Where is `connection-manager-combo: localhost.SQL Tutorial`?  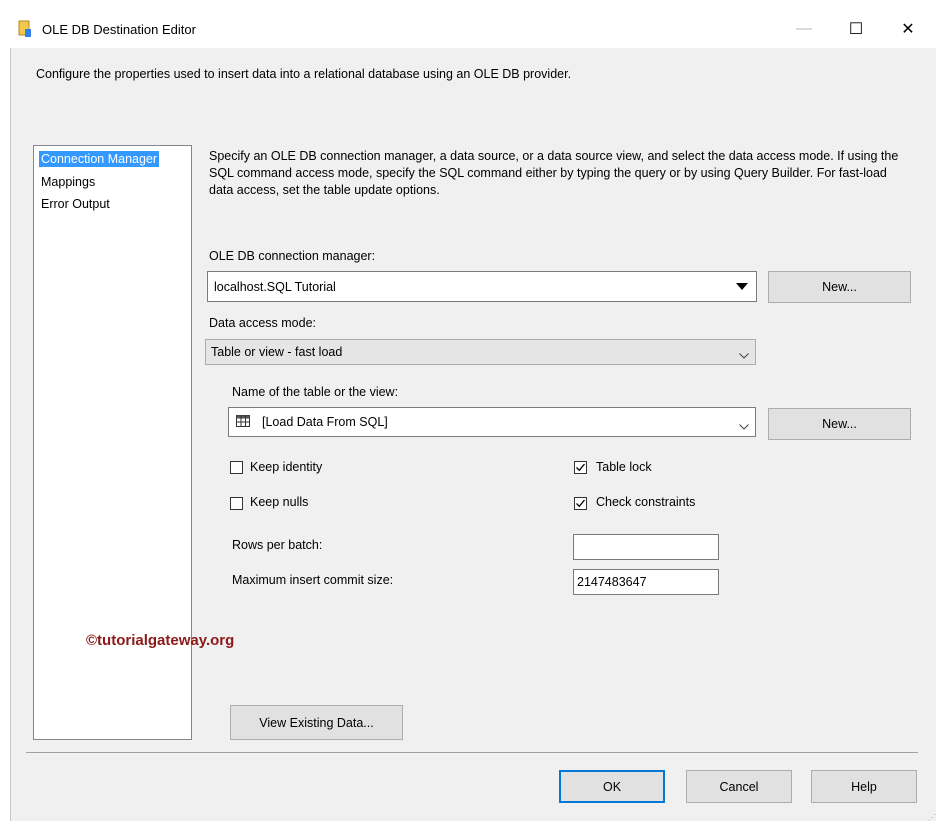 connection-manager-combo: localhost.SQL Tutorial is located at coordinates (482, 286).